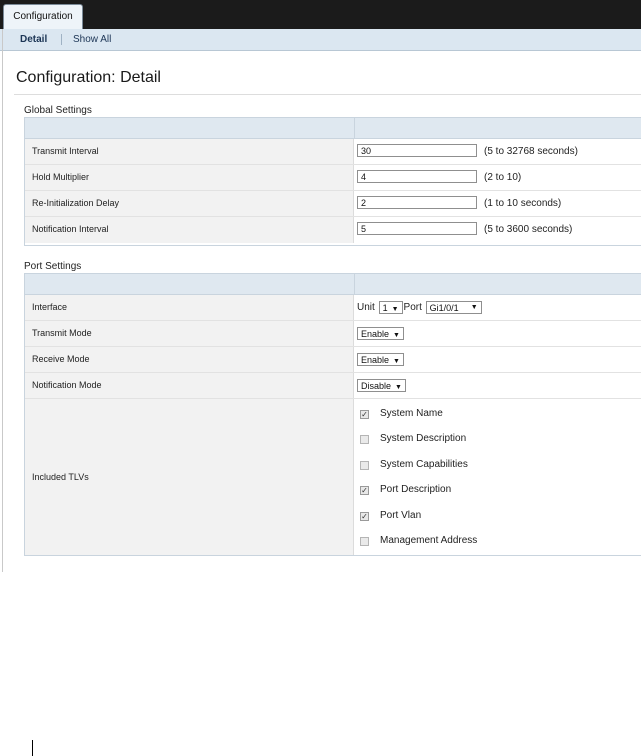 Image resolution: width=641 pixels, height=756 pixels. I want to click on port-settings-title: Port Settings, so click(53, 266).